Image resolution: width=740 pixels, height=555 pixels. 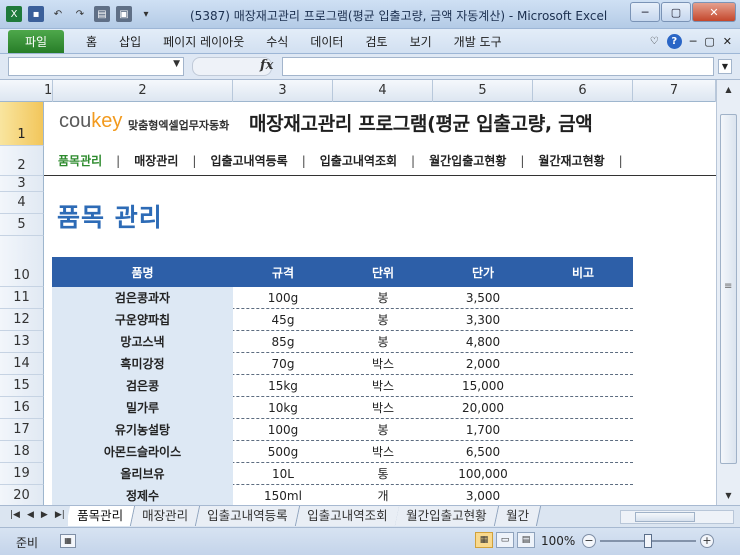 What do you see at coordinates (30, 515) in the screenshot?
I see `prev-sheet-icon: ◀` at bounding box center [30, 515].